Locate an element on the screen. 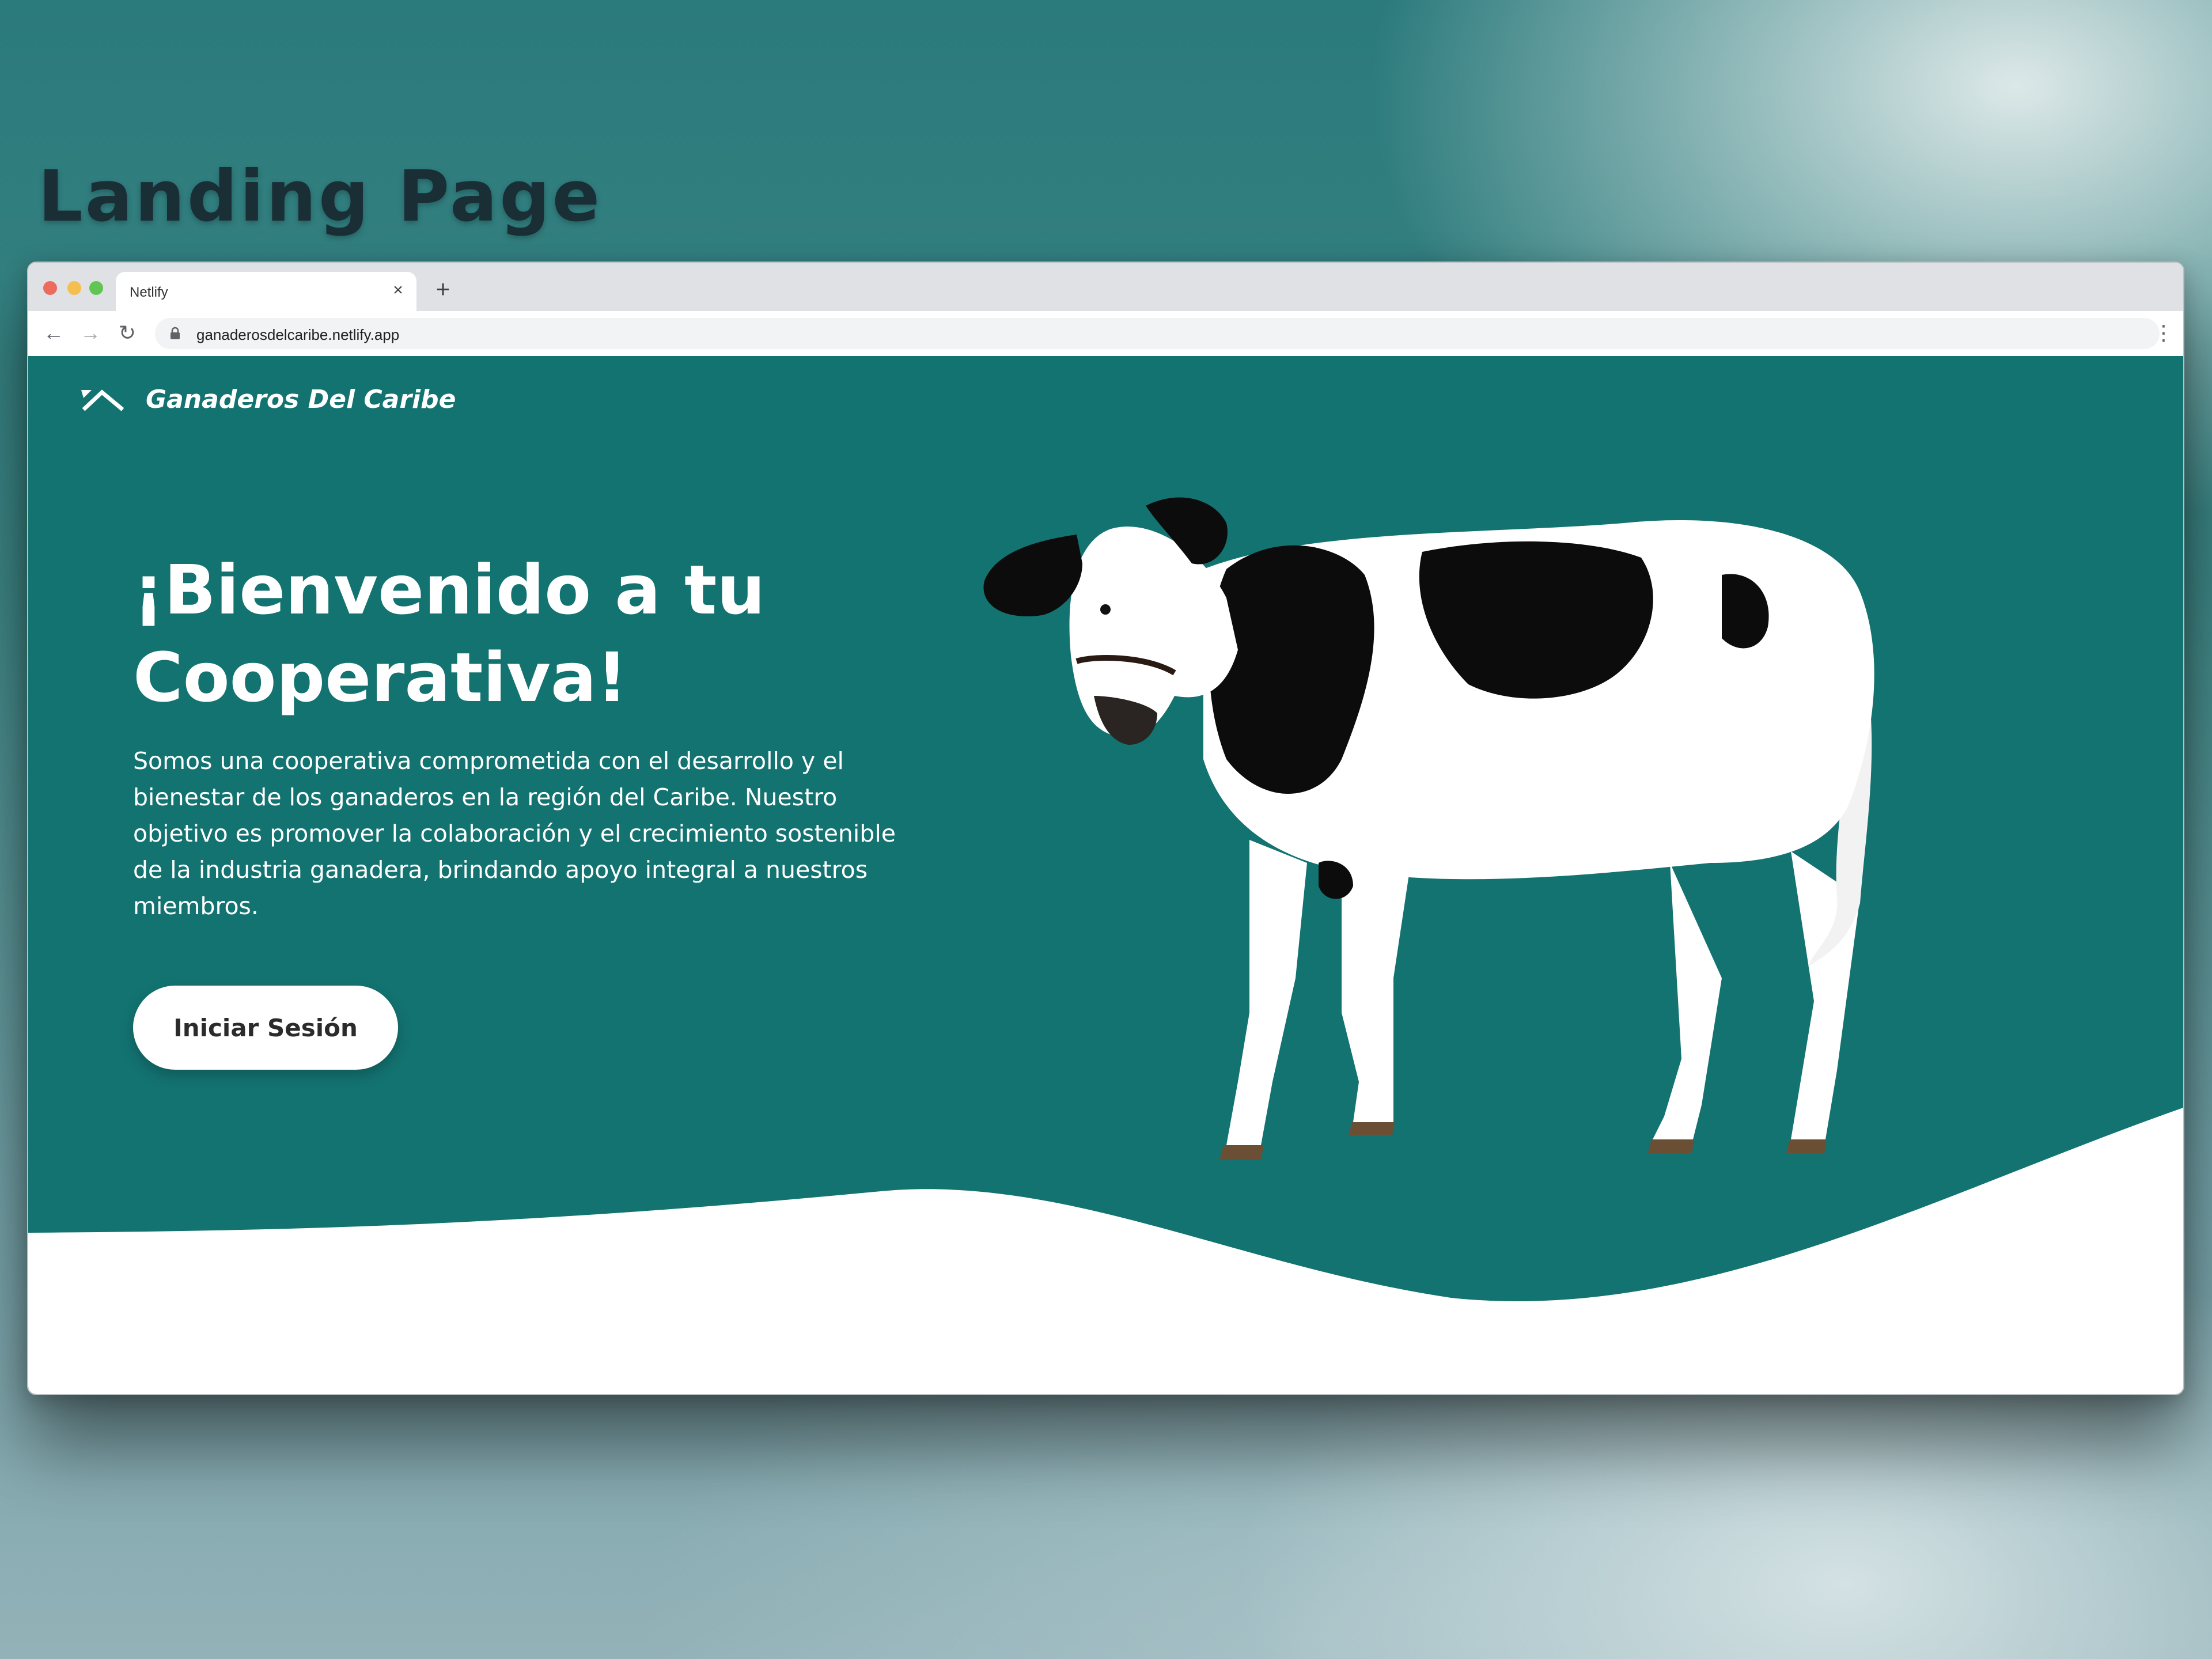 The width and height of the screenshot is (2212, 1659). tab-bar: Netlify × + is located at coordinates (1105, 287).